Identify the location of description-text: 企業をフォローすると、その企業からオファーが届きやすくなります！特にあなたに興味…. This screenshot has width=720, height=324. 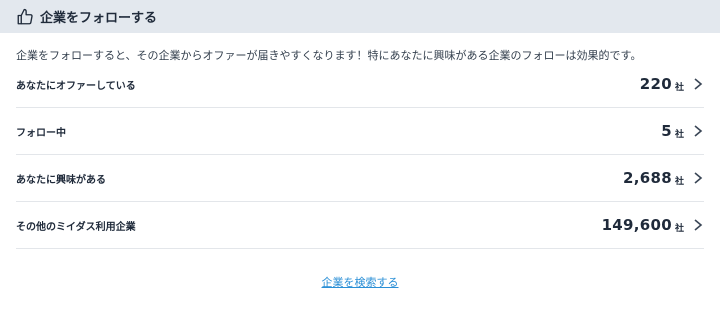
(329, 55).